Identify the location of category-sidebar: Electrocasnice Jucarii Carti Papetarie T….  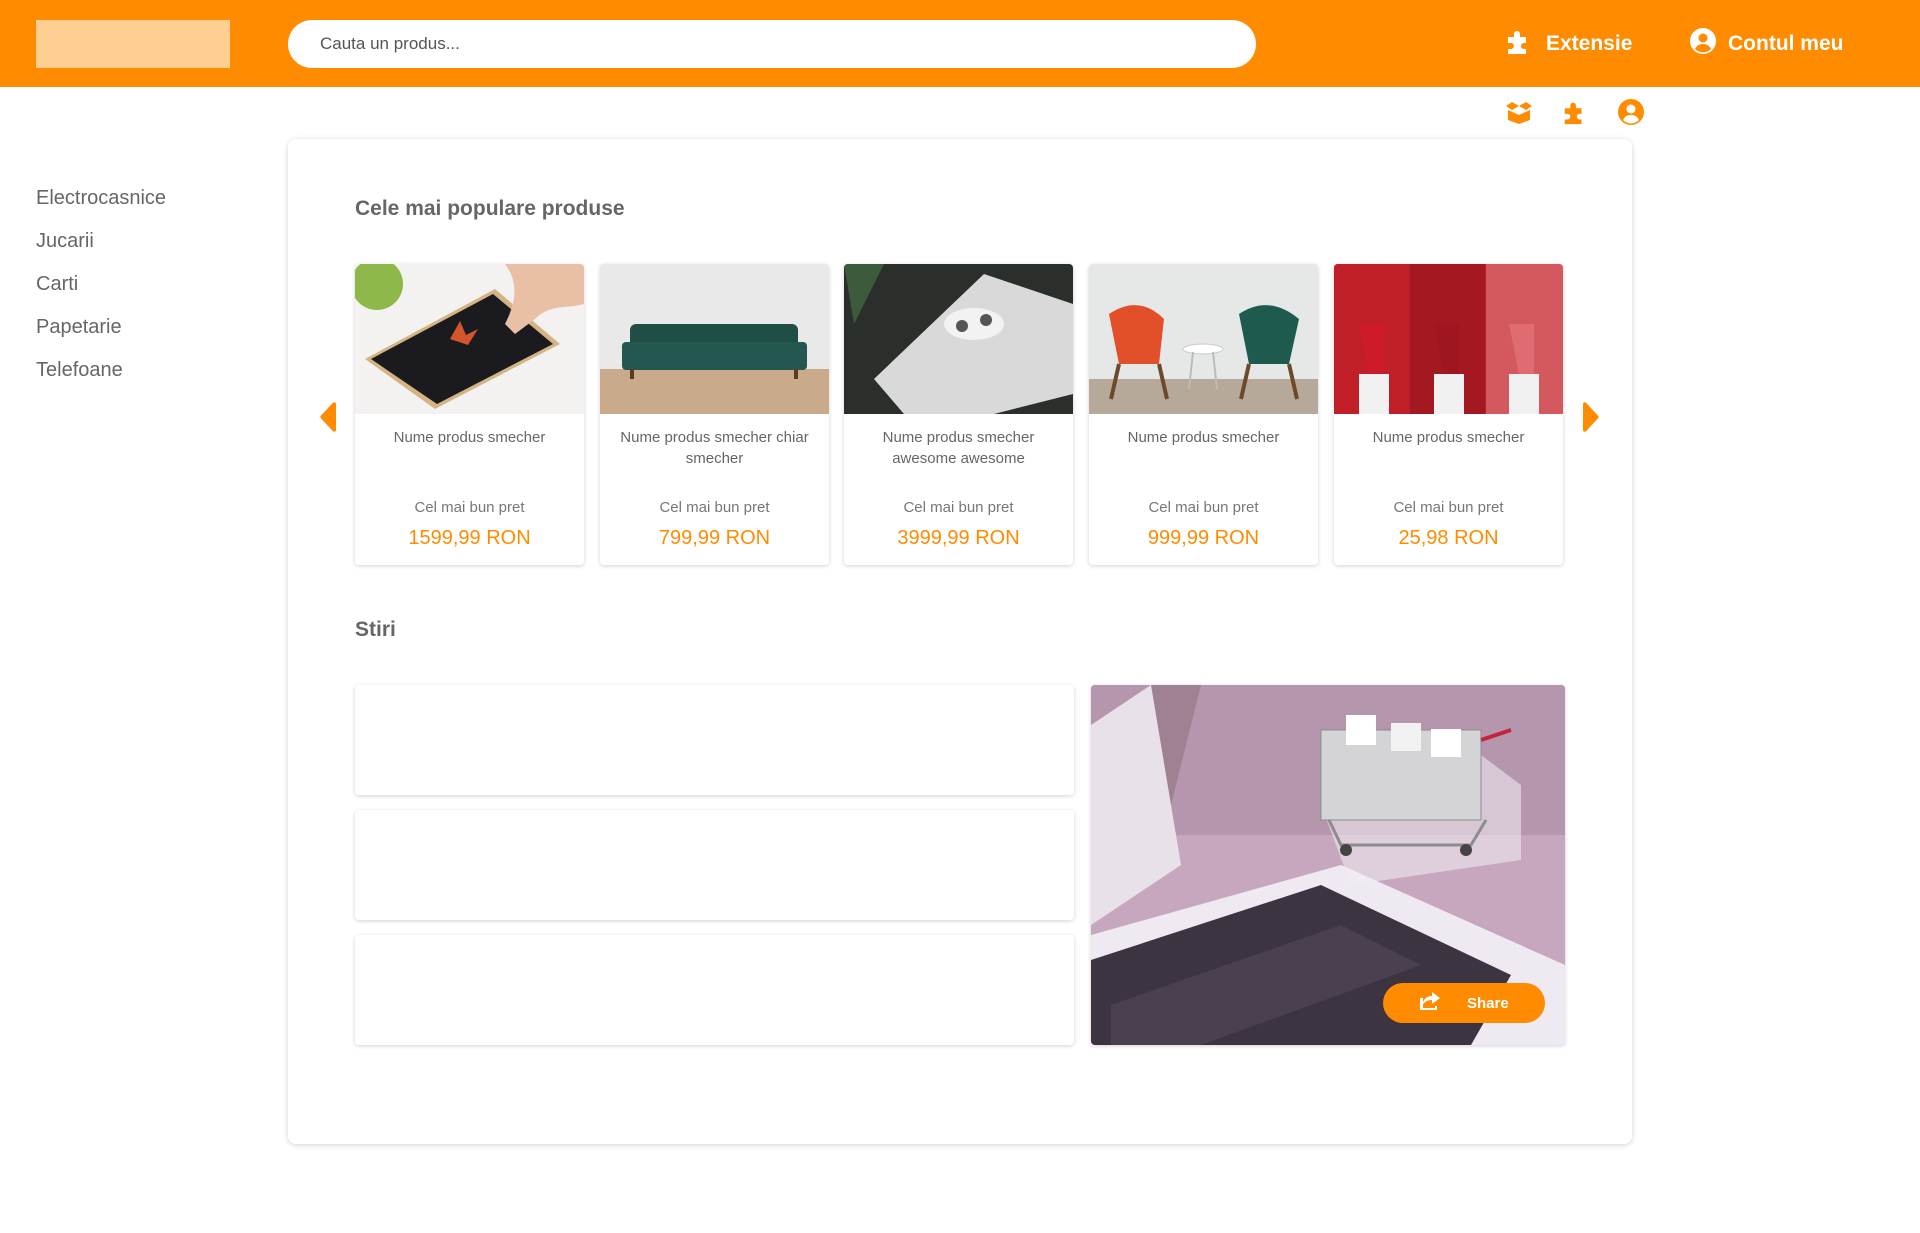
(101, 289).